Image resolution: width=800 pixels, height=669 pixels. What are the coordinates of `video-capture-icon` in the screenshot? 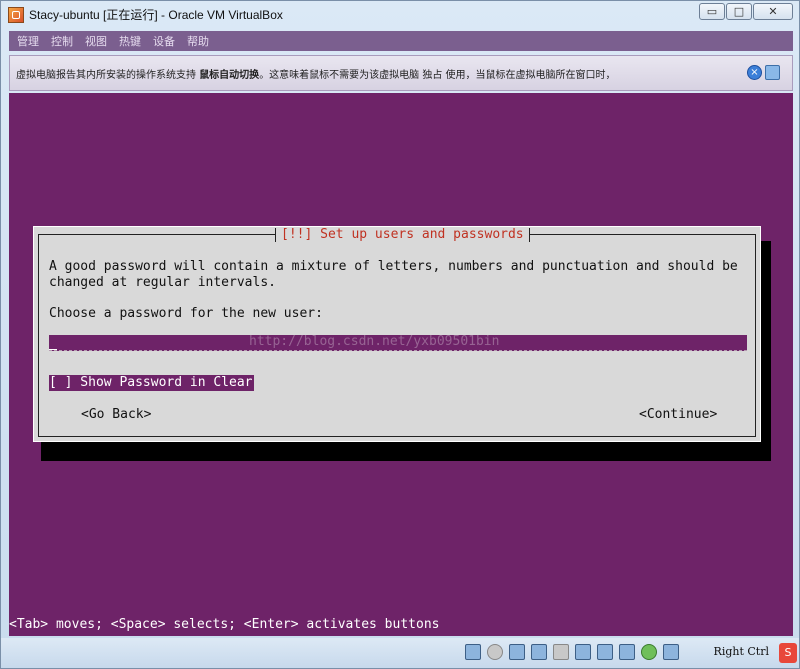 It's located at (627, 652).